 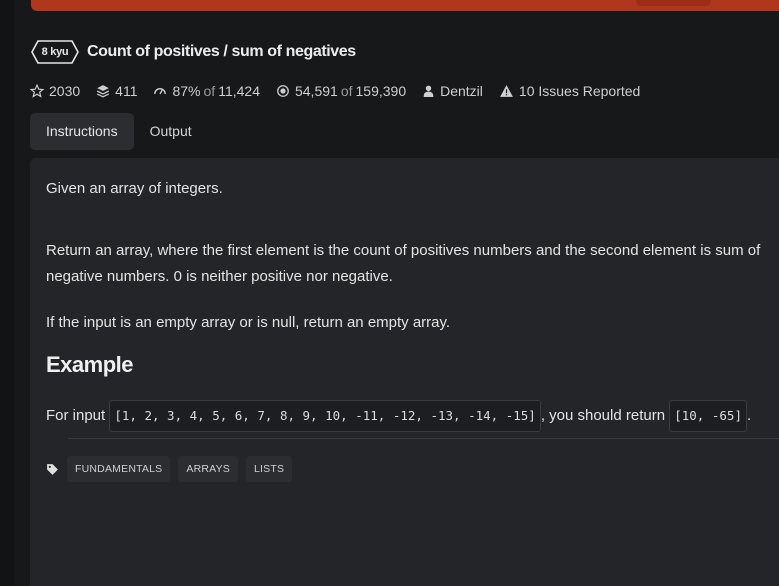 What do you see at coordinates (126, 91) in the screenshot?
I see `collections-count: 411` at bounding box center [126, 91].